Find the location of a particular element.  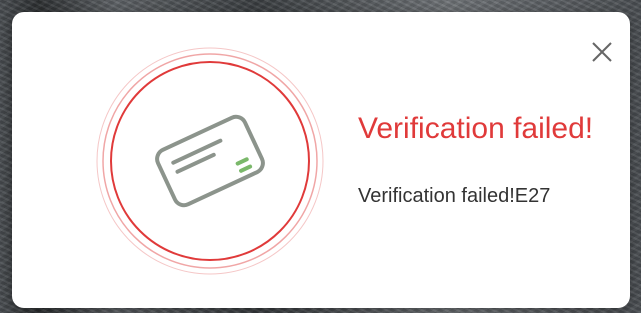

card-icon is located at coordinates (210, 161).